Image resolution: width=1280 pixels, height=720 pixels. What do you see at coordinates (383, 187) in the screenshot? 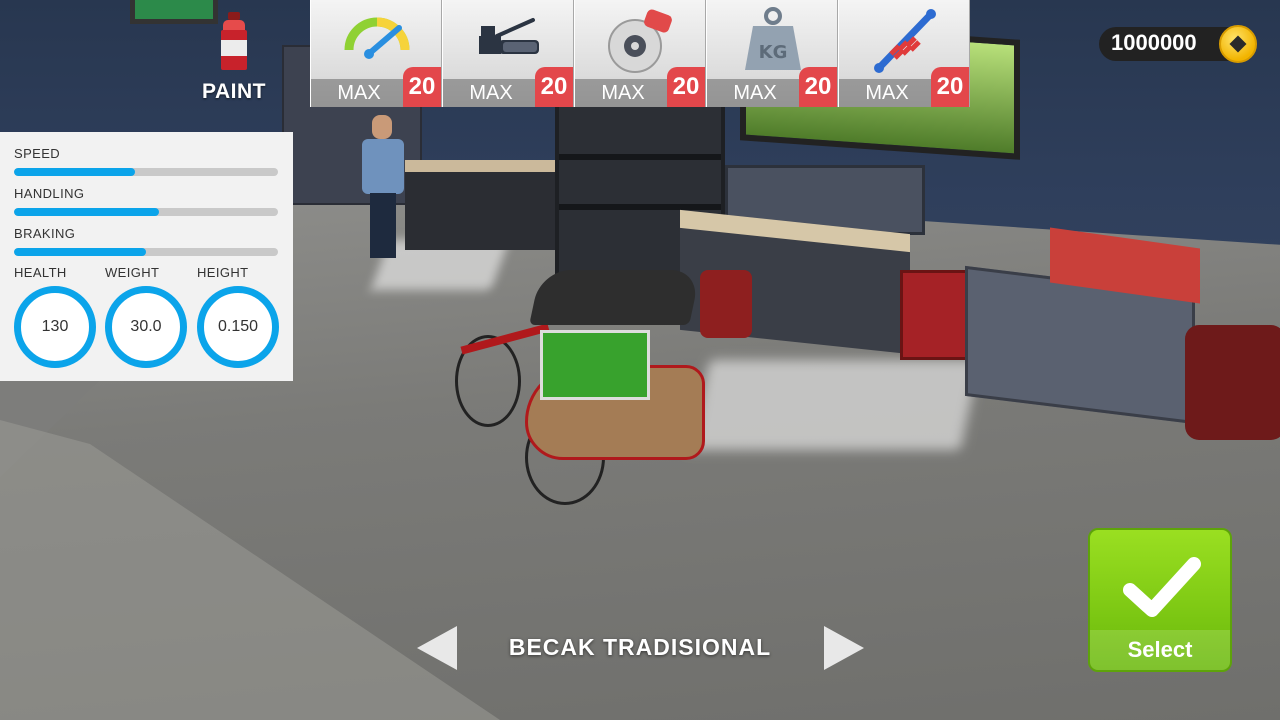
I see `mechanic-character` at bounding box center [383, 187].